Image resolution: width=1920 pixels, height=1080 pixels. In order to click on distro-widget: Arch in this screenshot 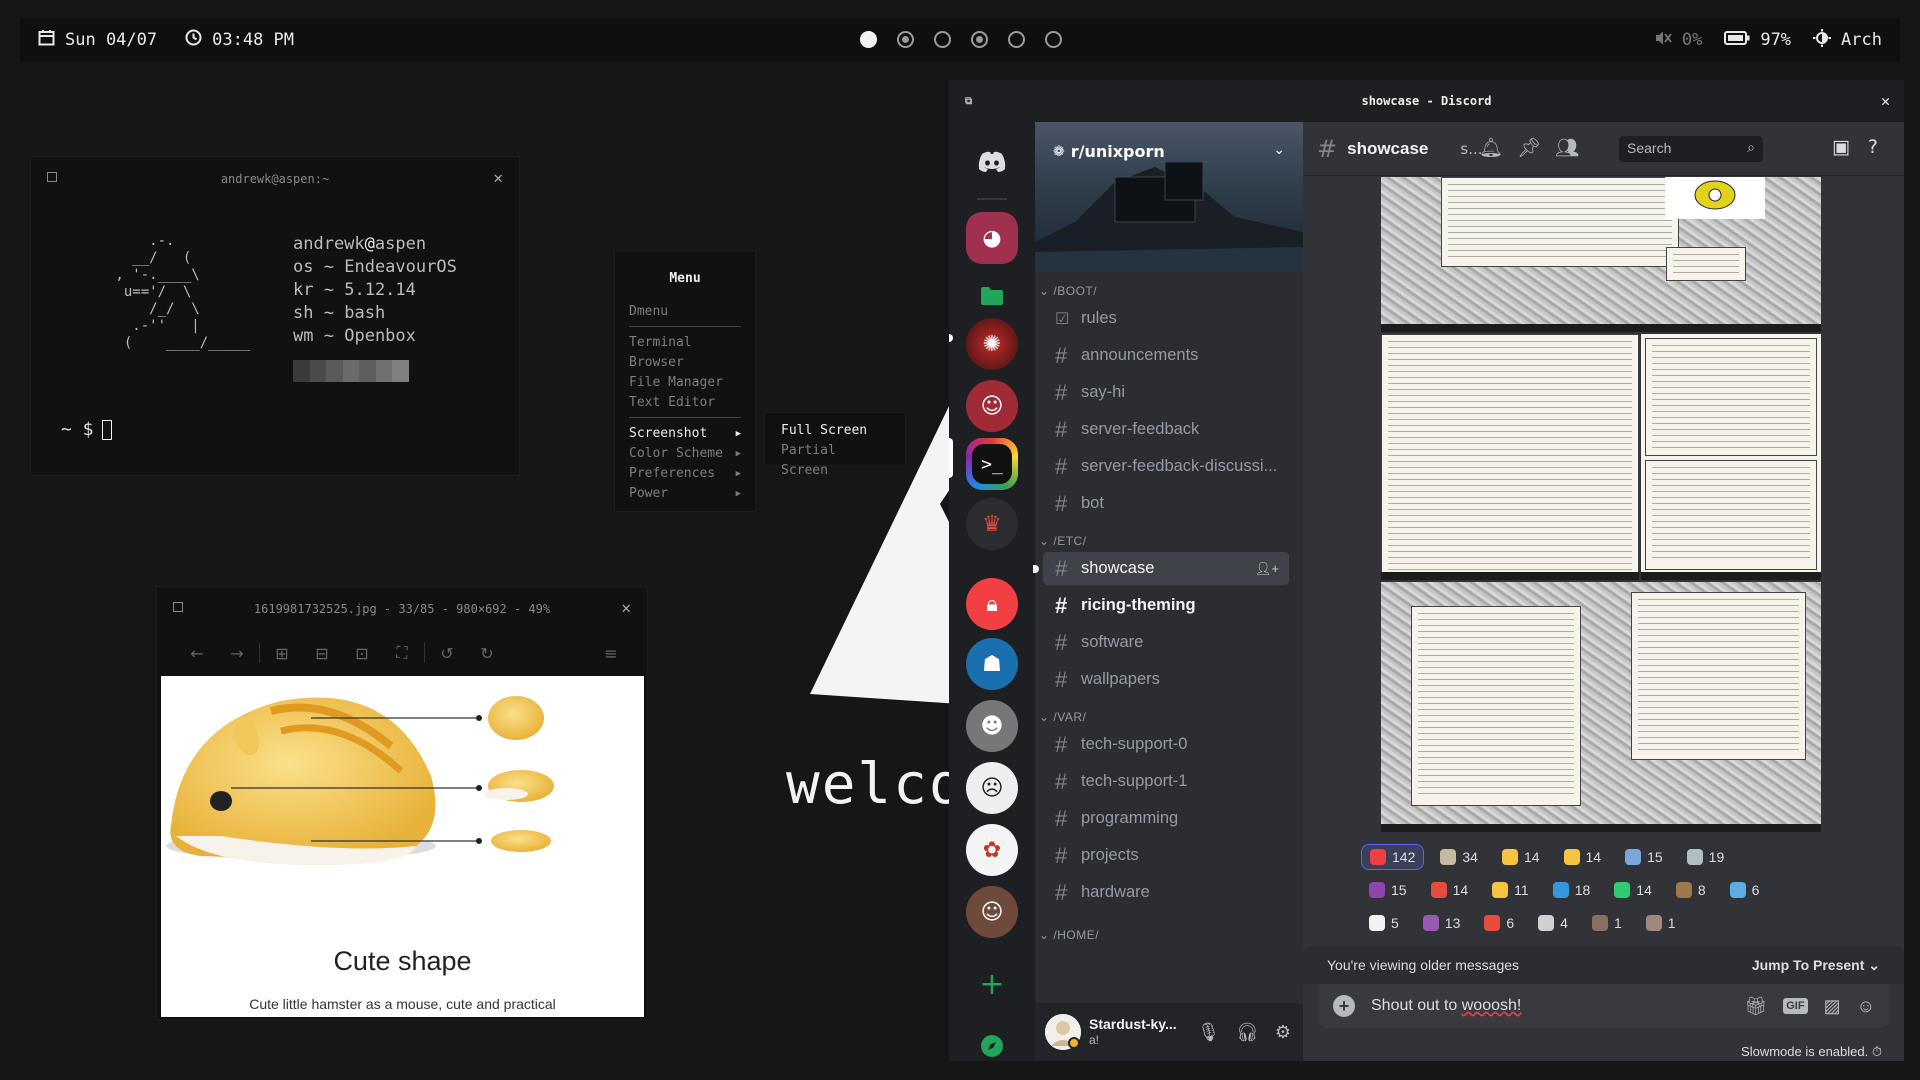, I will do `click(1847, 40)`.